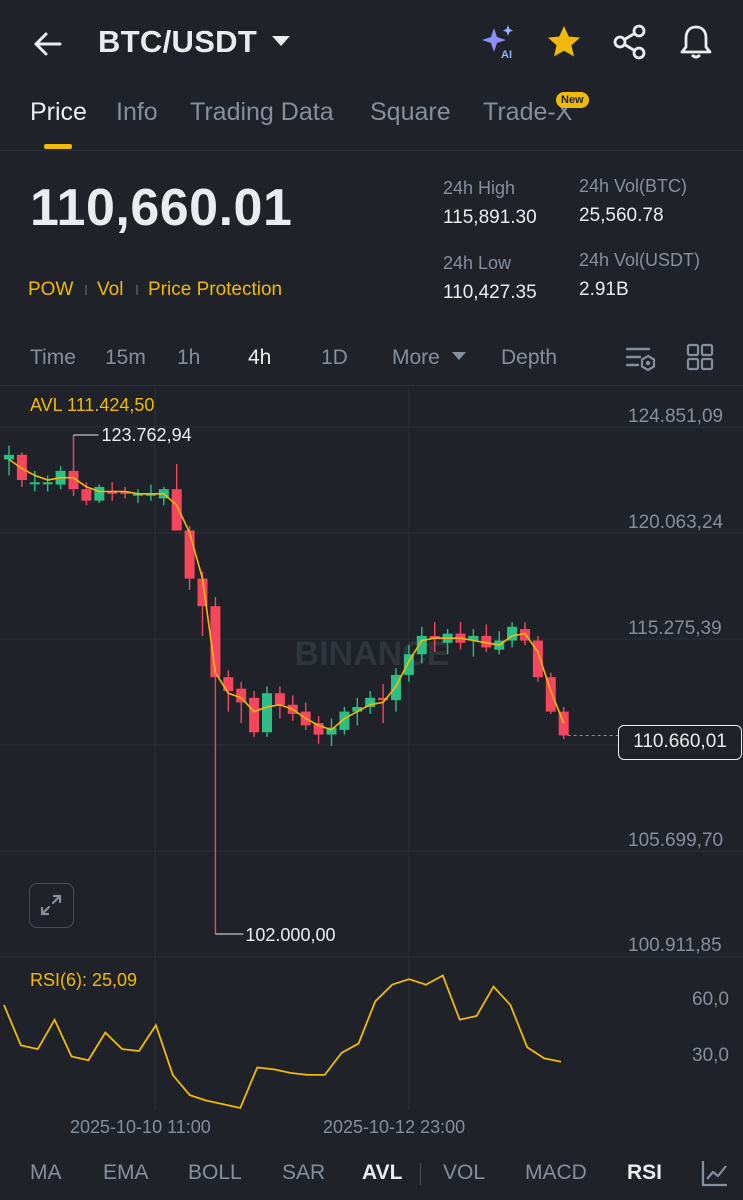 This screenshot has height=1200, width=743. I want to click on high-value: 115,891.30, so click(490, 217).